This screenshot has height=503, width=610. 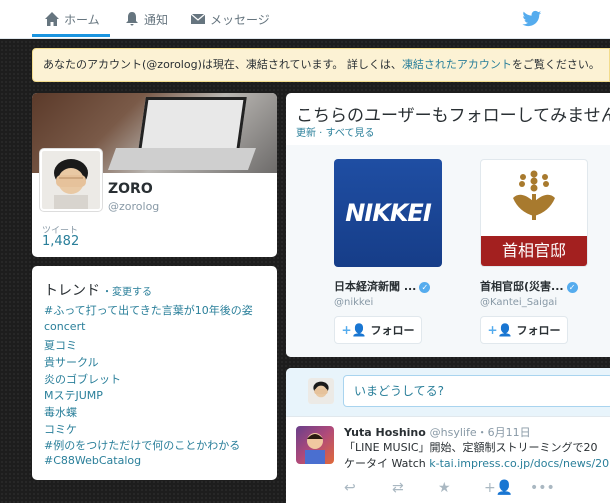 What do you see at coordinates (192, 124) in the screenshot?
I see `banner-laptop-screen` at bounding box center [192, 124].